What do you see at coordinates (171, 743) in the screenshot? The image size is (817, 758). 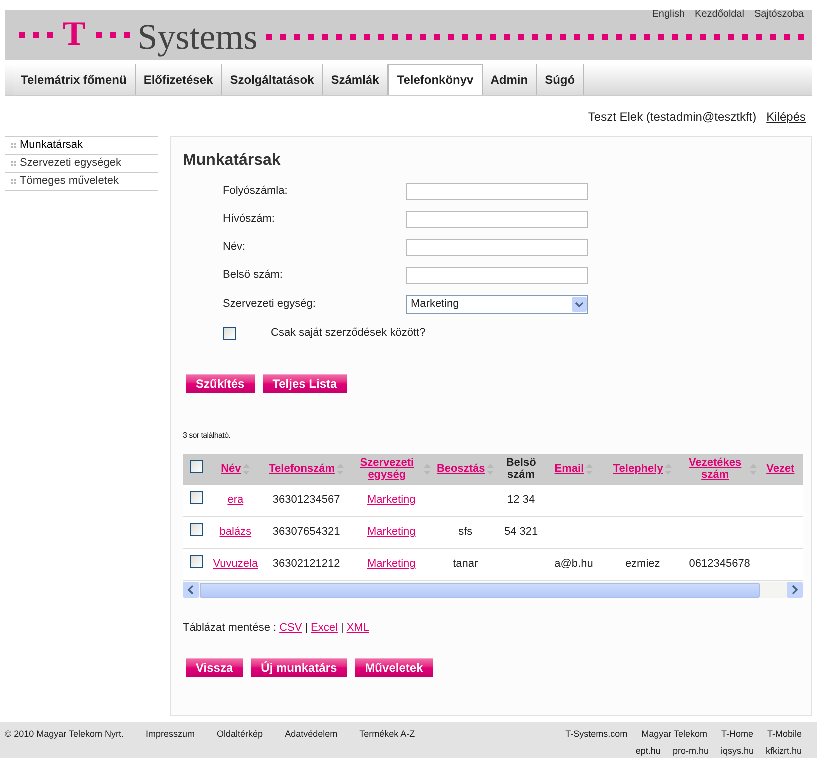 I see `footer-link: Impresszum` at bounding box center [171, 743].